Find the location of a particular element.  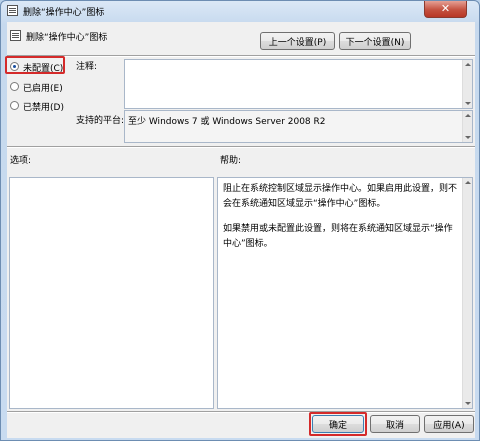

supported-scrollbar is located at coordinates (467, 126).